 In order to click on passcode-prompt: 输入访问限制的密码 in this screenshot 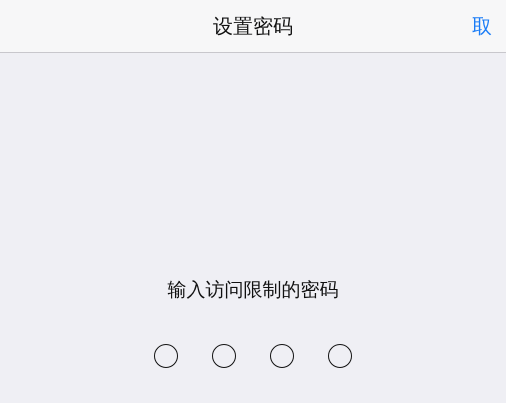, I will do `click(253, 290)`.